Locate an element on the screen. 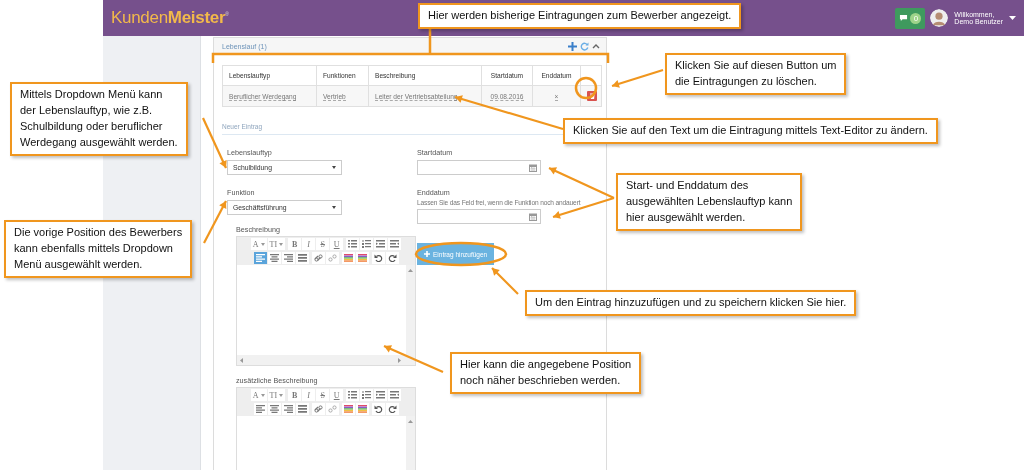 The image size is (1024, 470). avatar-icon is located at coordinates (939, 18).